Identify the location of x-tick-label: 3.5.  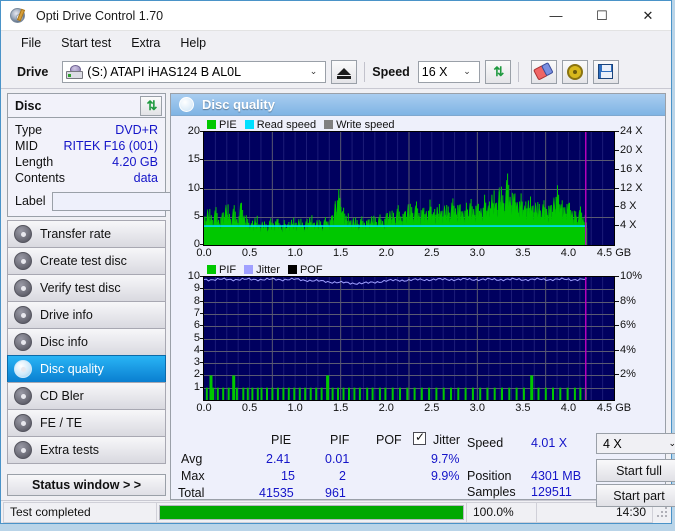
(523, 253).